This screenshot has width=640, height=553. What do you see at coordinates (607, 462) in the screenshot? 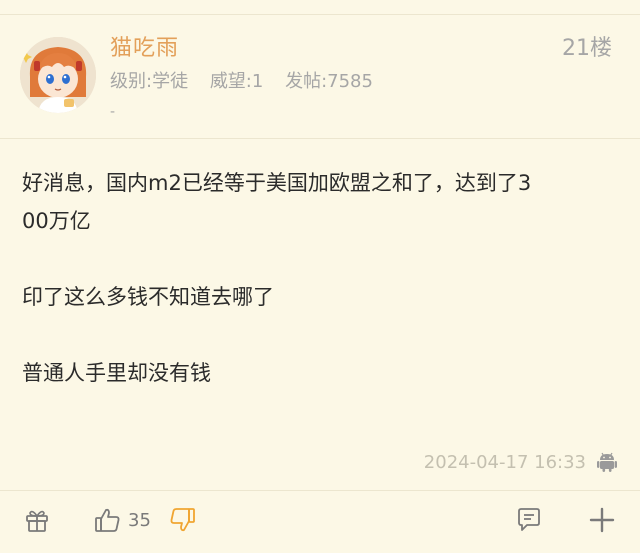
I see `android-icon` at bounding box center [607, 462].